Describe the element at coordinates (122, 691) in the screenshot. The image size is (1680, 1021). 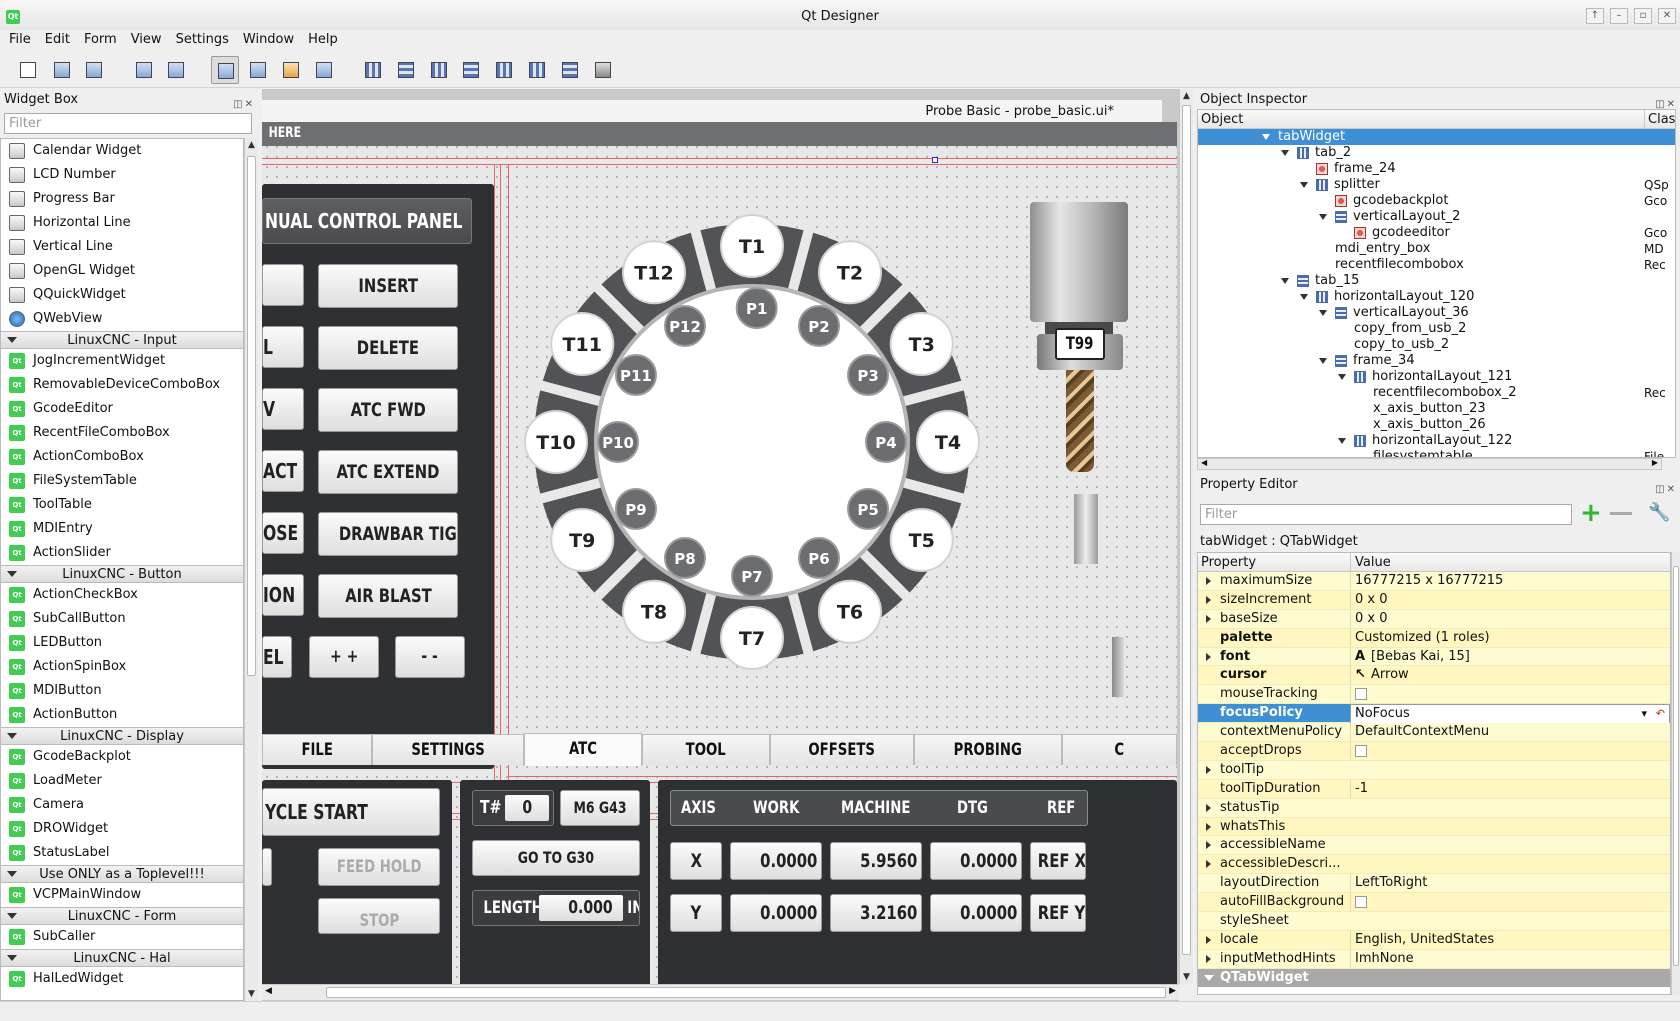
I see `widget-box-item: Qt MDIButton` at that location.